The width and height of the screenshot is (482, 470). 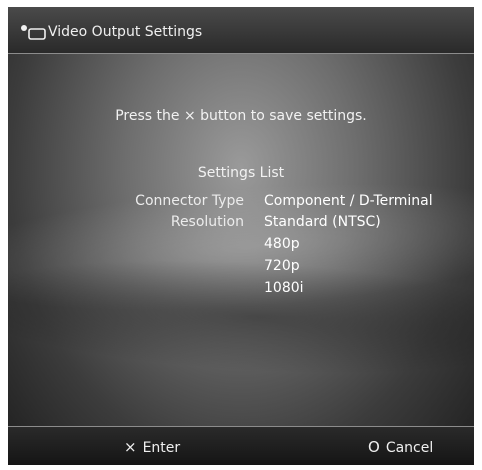 I want to click on circle-button-icon: O, so click(x=374, y=447).